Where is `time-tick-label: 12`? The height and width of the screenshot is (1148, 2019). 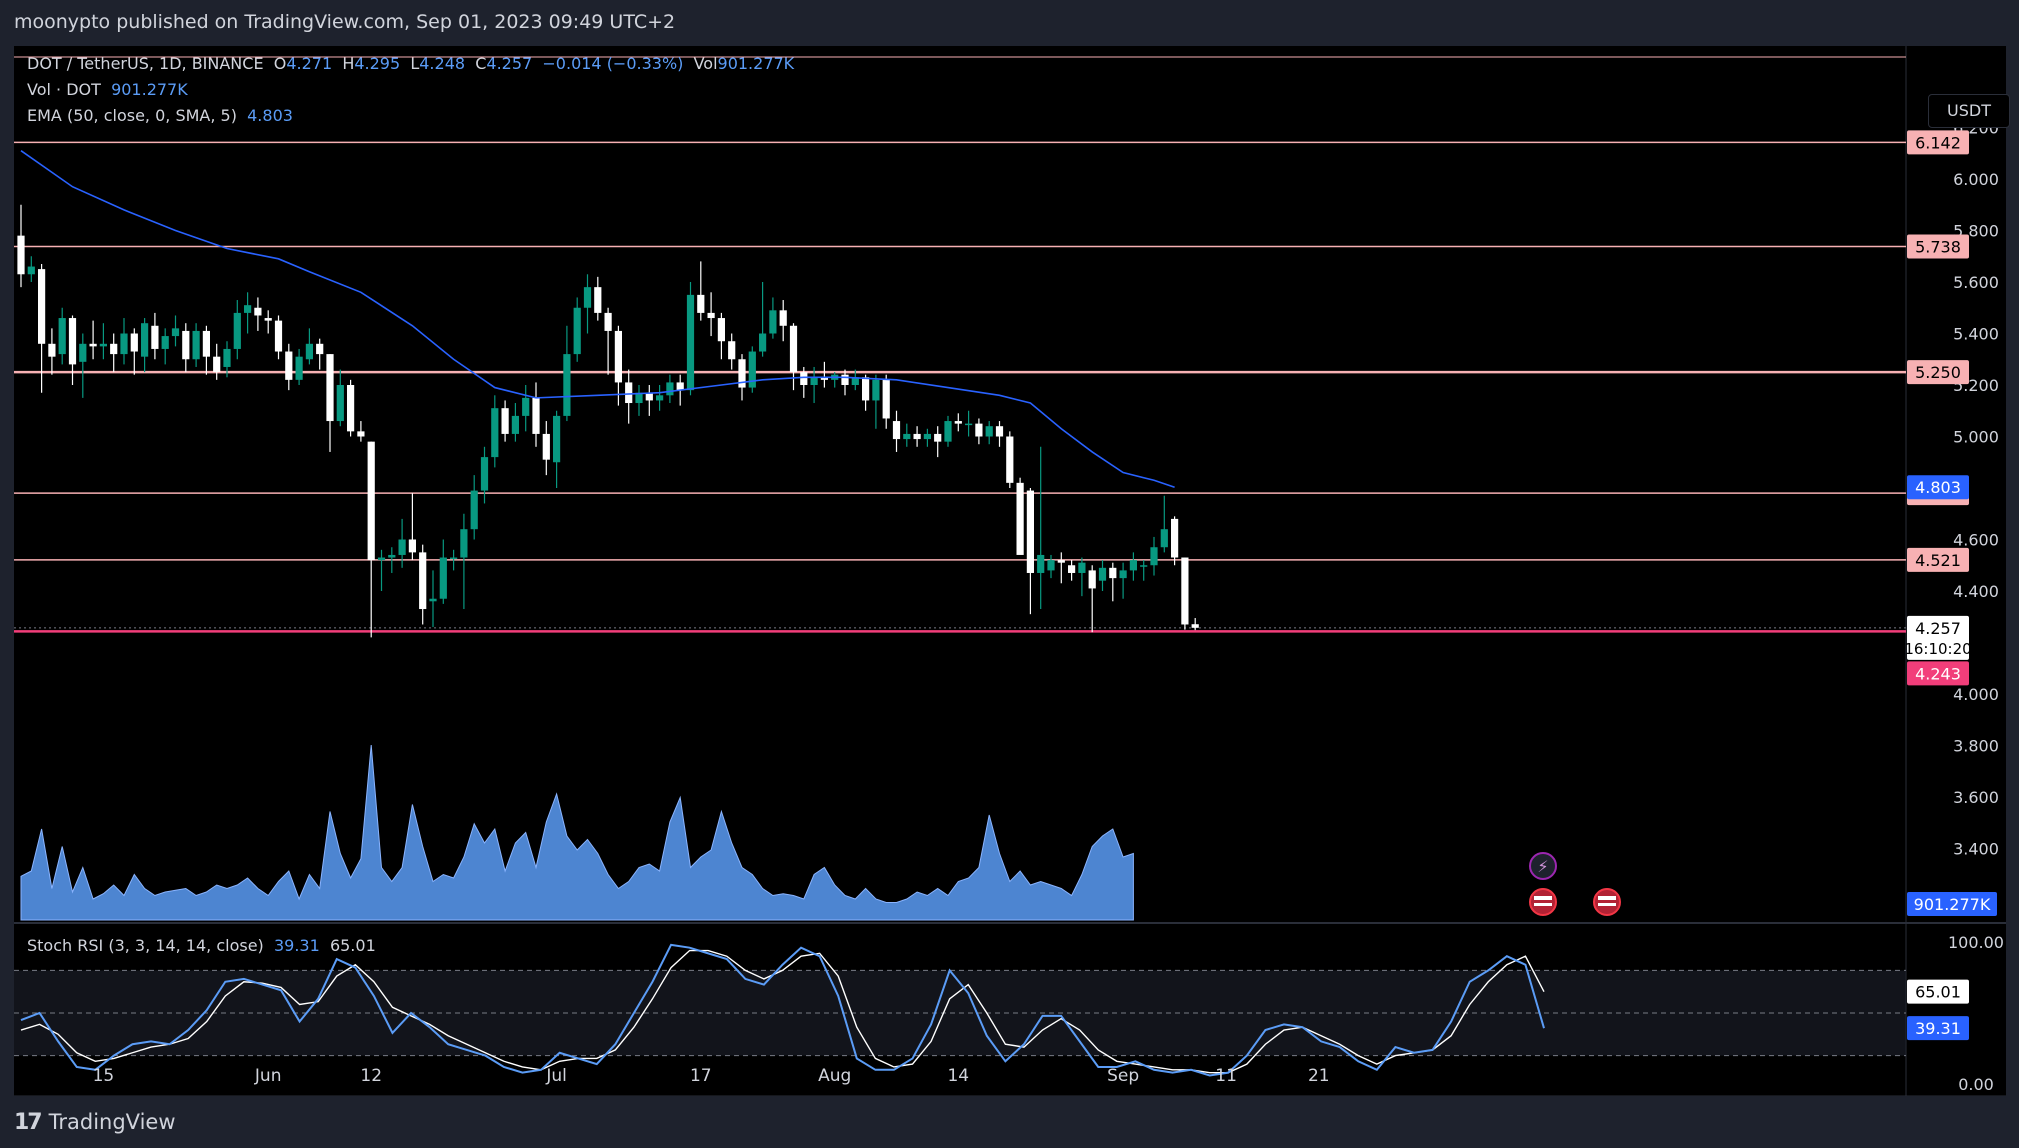
time-tick-label: 12 is located at coordinates (371, 1076).